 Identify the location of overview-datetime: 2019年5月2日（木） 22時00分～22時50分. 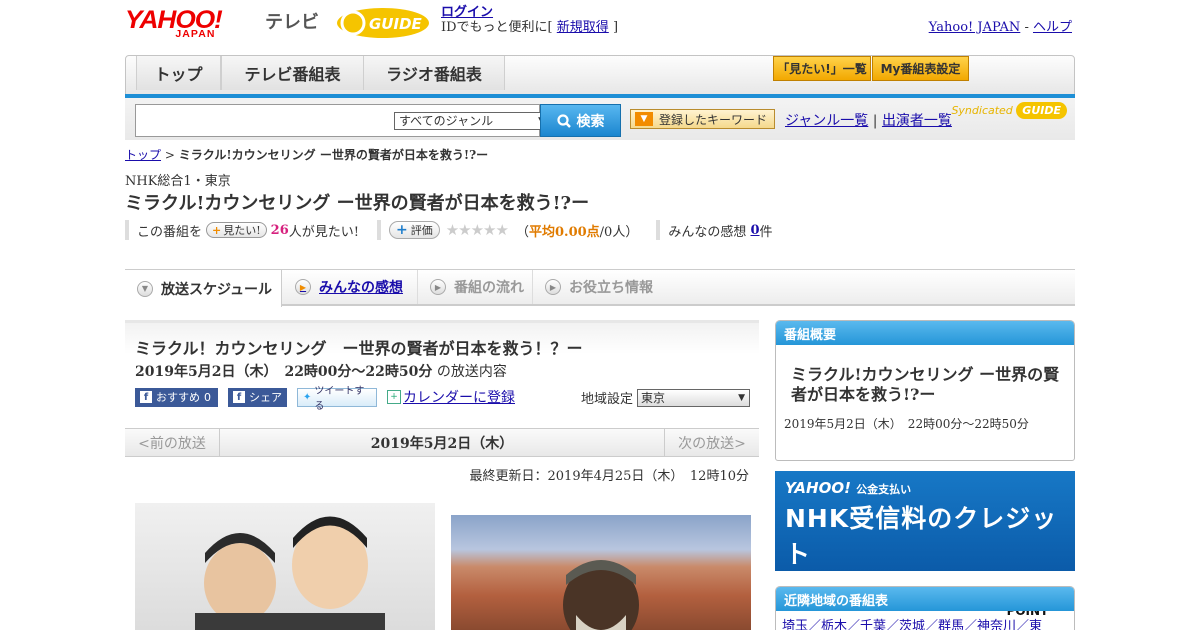
(906, 424).